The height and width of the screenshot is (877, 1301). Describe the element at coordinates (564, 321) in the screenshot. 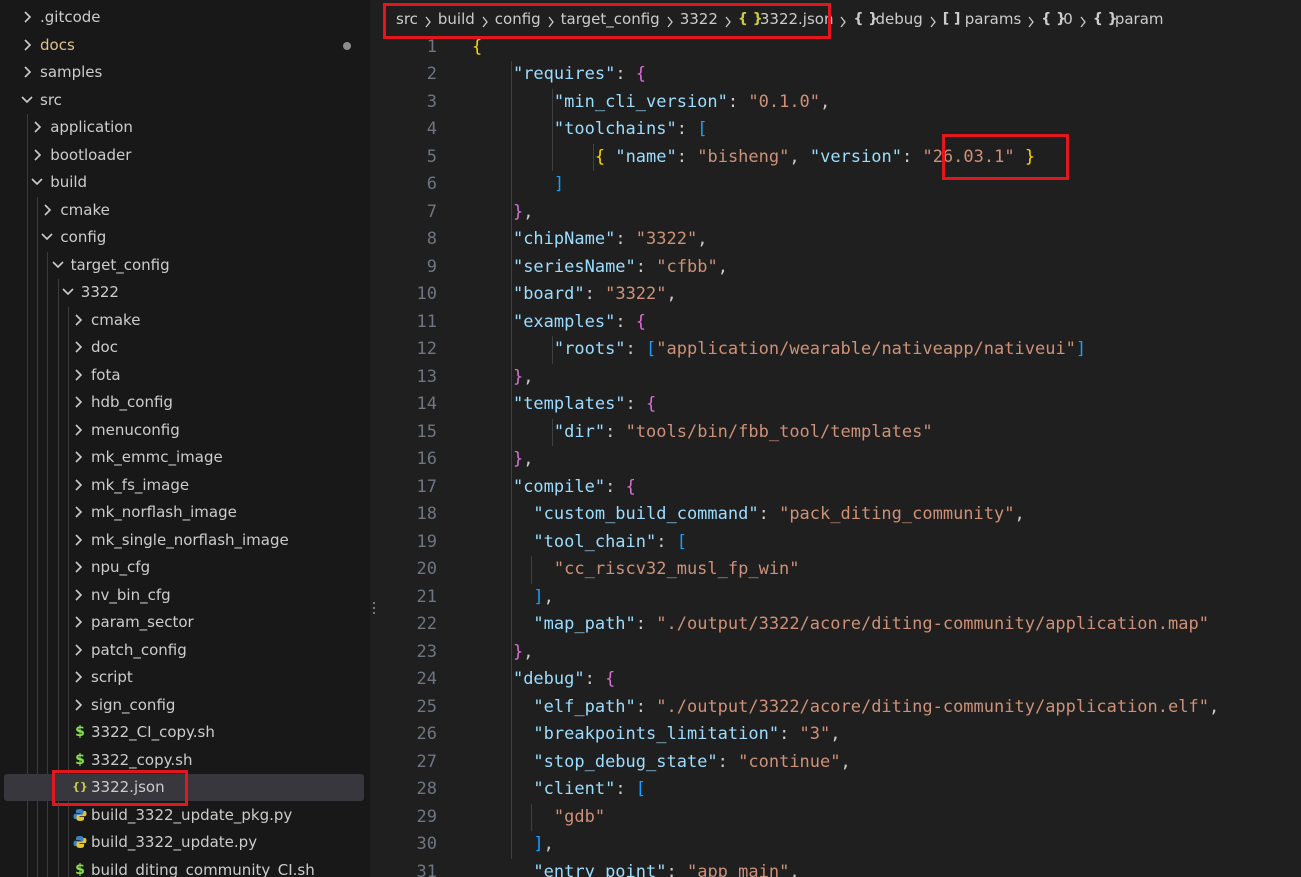

I see `code-token: "examples"` at that location.